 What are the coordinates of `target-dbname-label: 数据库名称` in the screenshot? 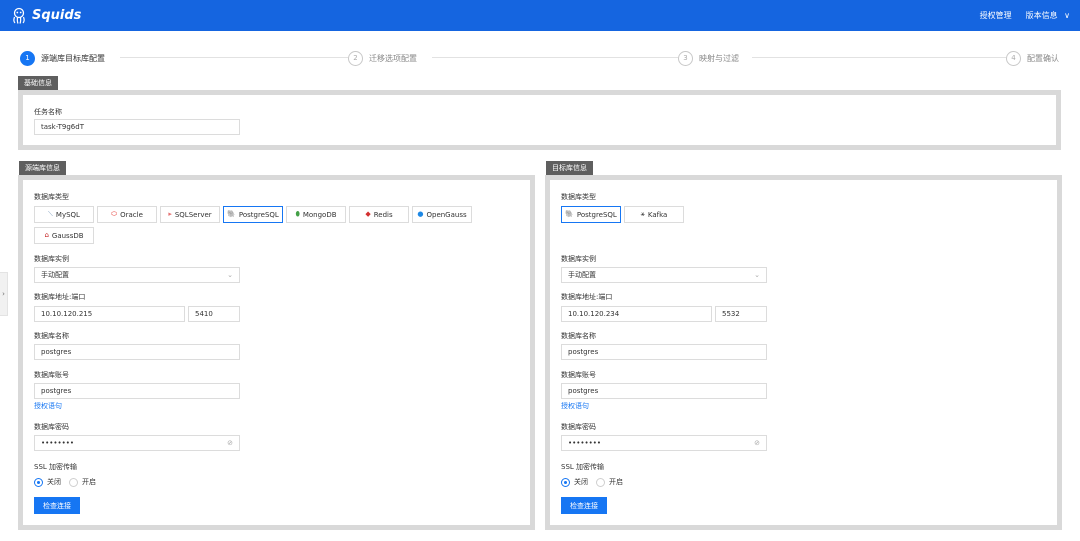 It's located at (578, 336).